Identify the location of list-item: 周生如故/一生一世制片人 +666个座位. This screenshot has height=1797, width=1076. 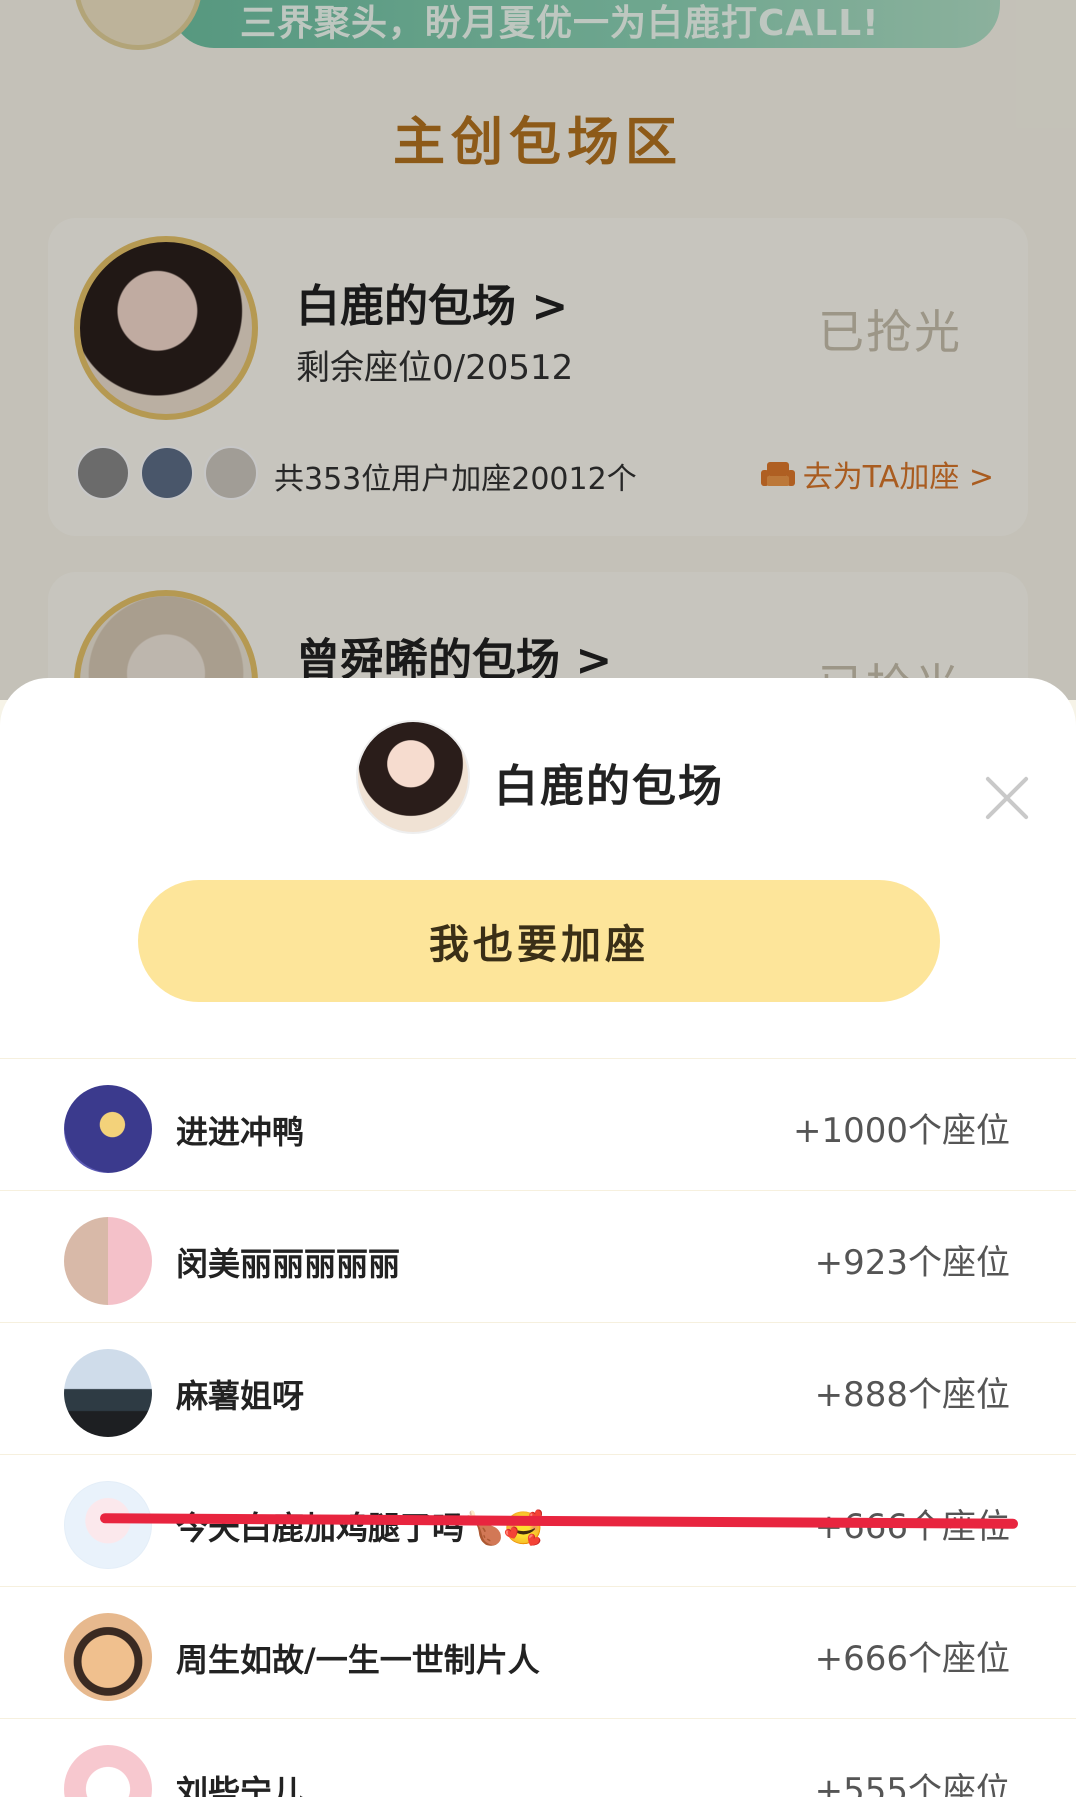
(538, 1652).